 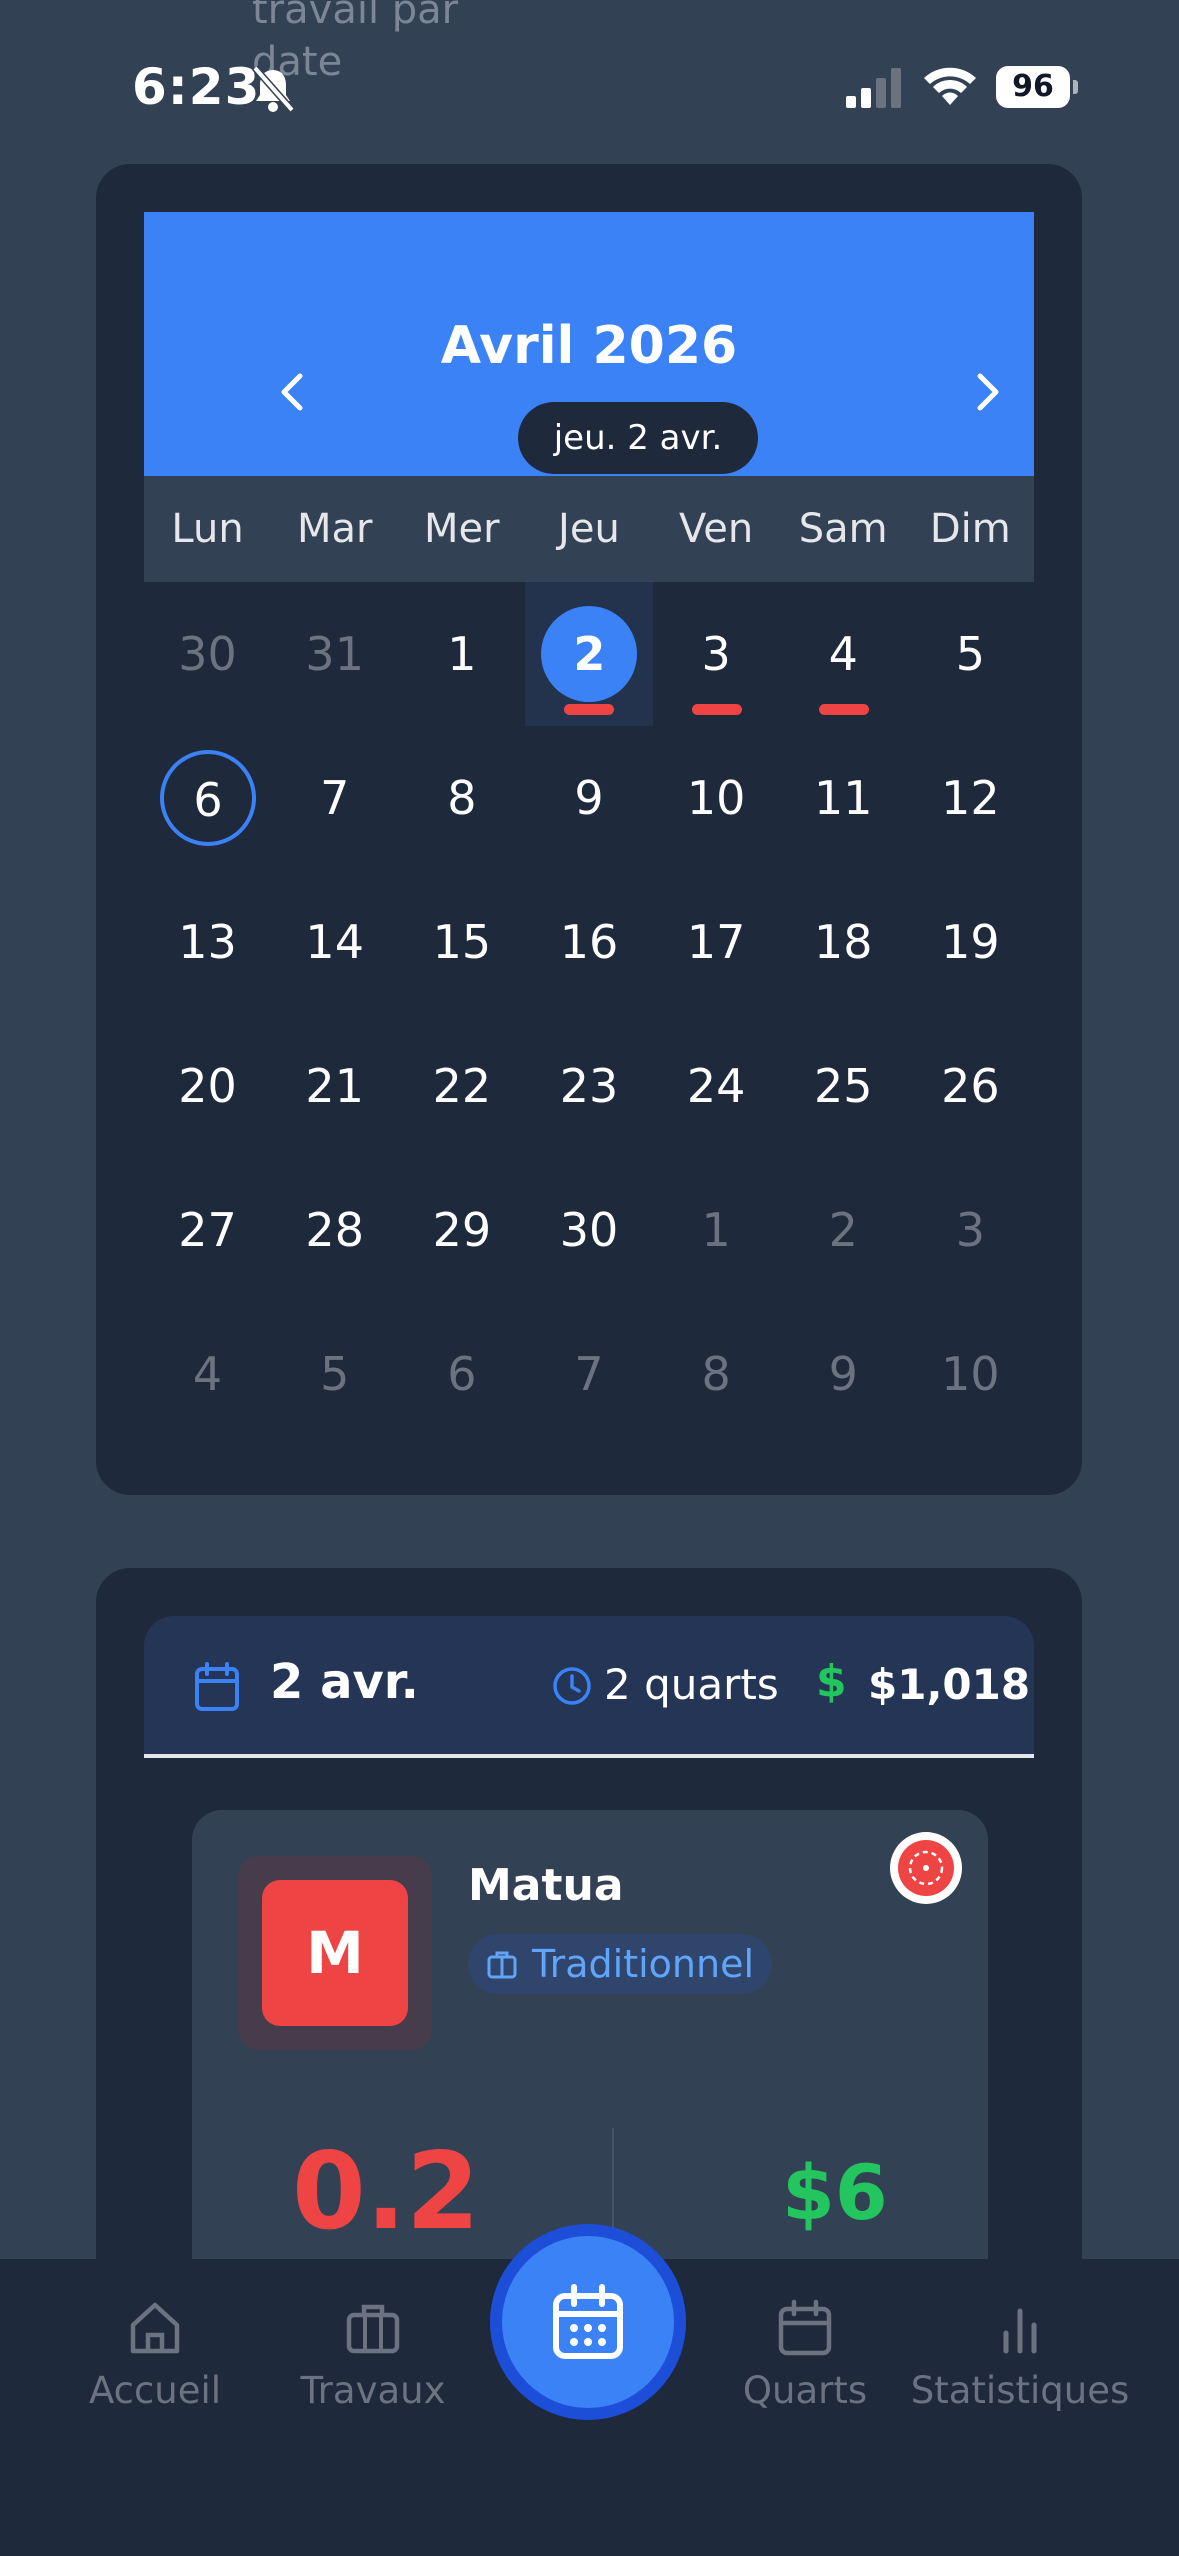 I want to click on calendar-day-number: 7, so click(x=335, y=798).